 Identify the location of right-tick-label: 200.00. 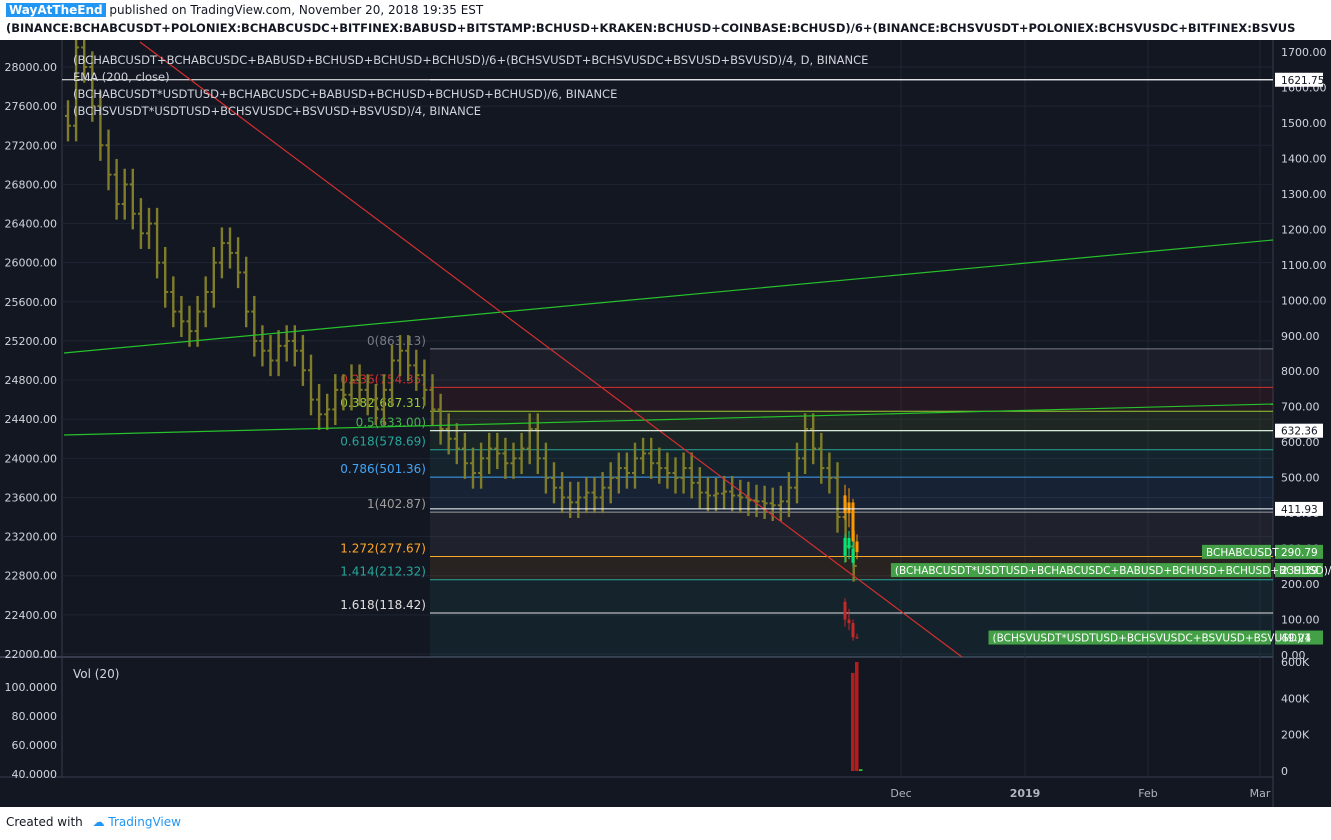
(1300, 584).